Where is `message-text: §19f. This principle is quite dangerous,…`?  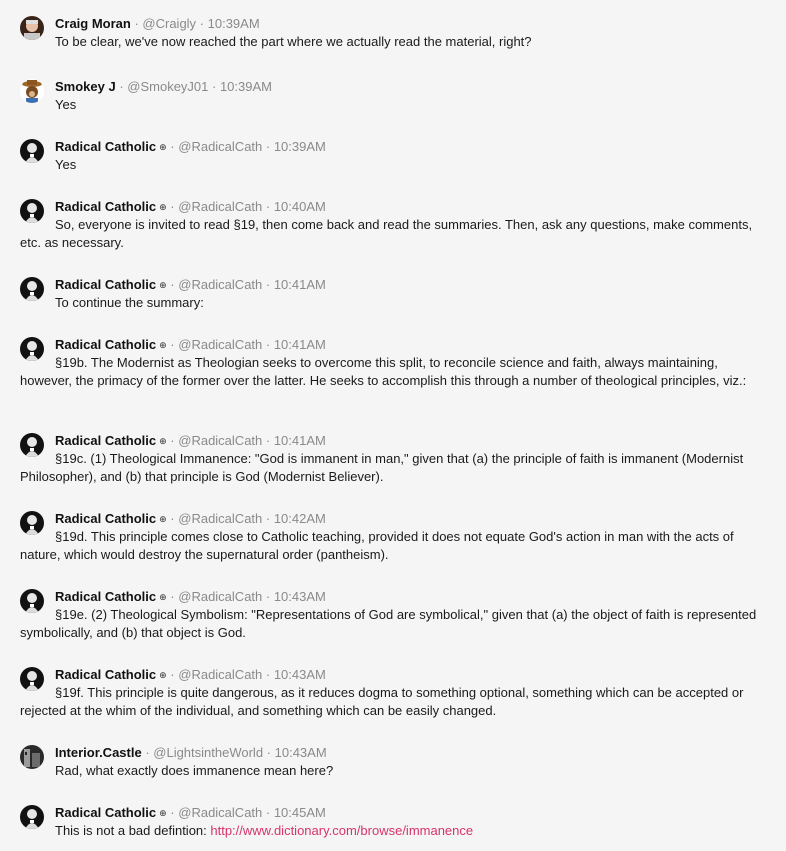 message-text: §19f. This principle is quite dangerous,… is located at coordinates (382, 701).